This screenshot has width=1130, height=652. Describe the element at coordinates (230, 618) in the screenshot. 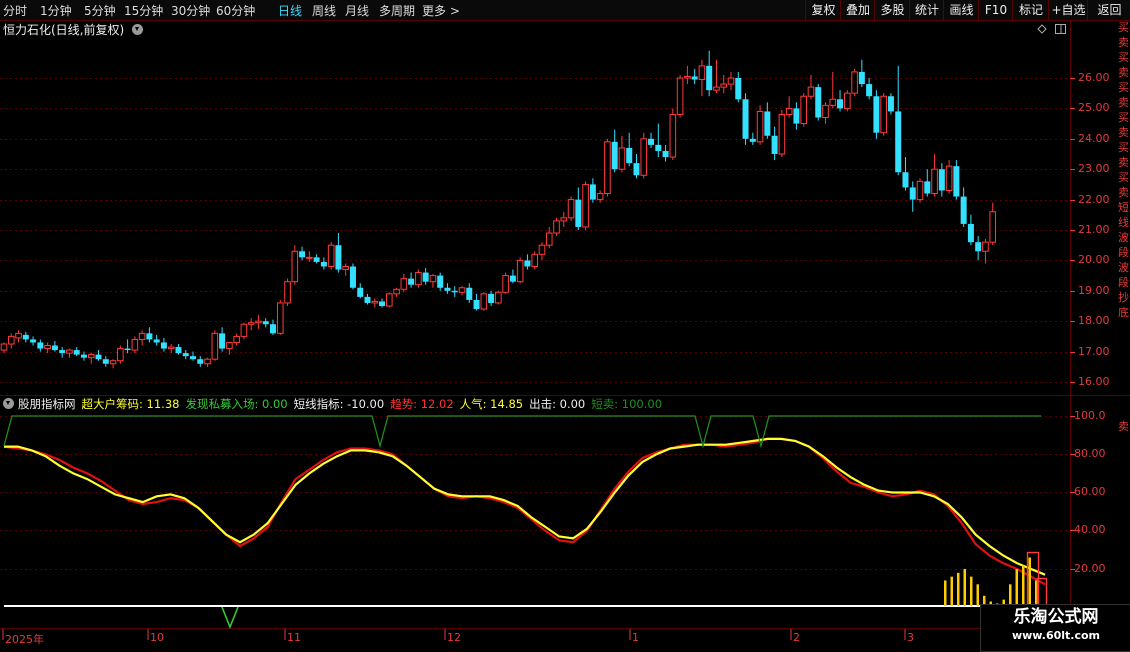

I see `buy-signal-mark` at that location.